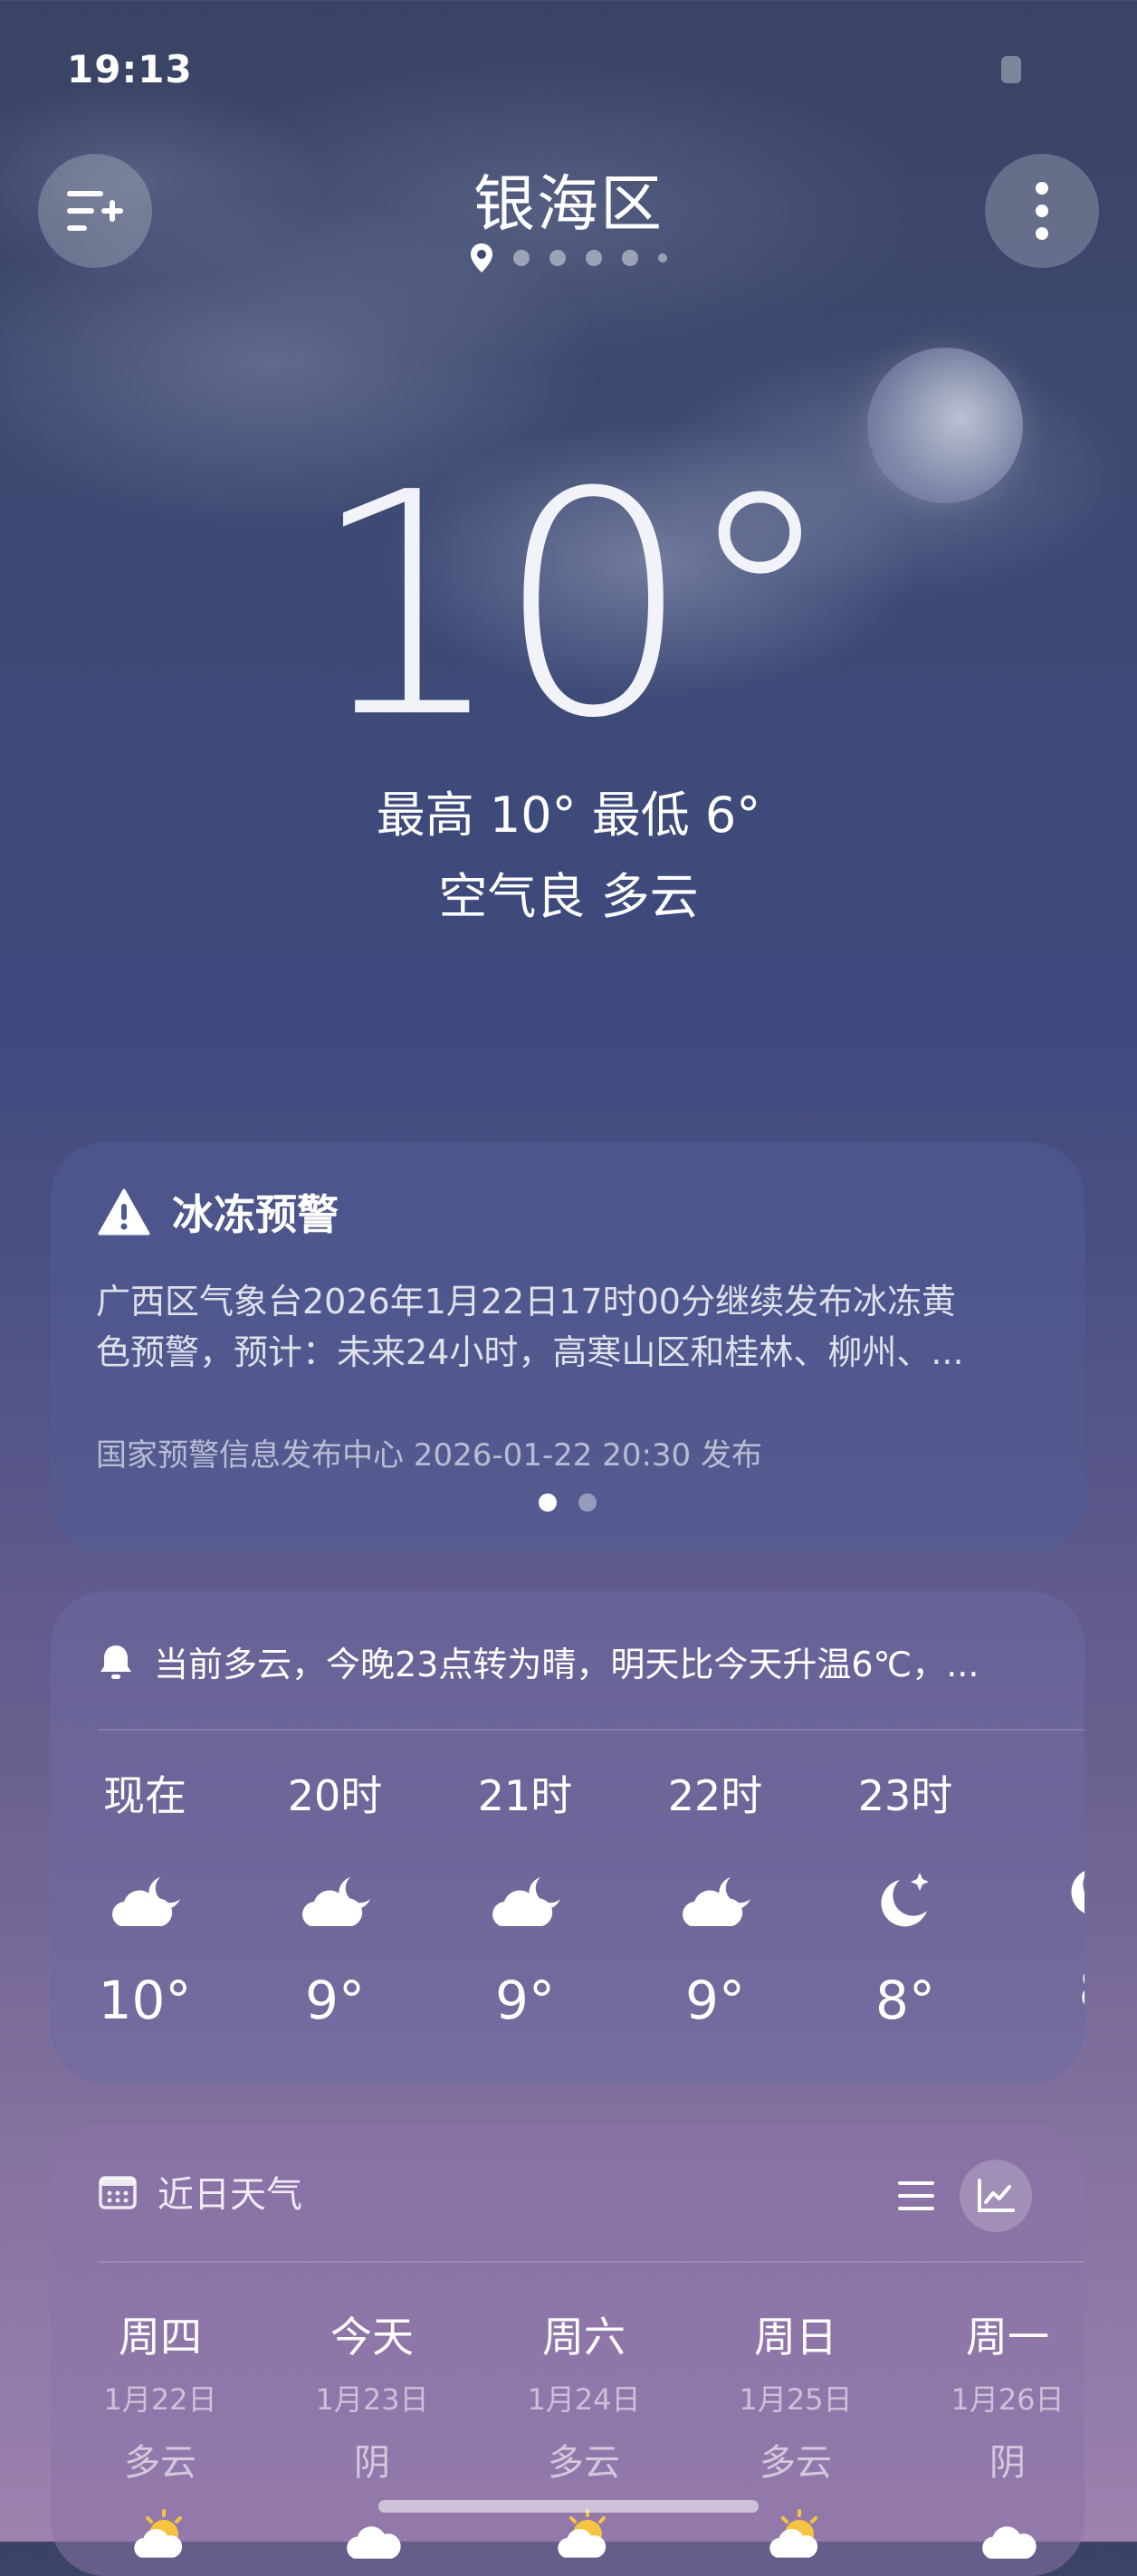  I want to click on hour-label: 0, so click(1044, 1787).